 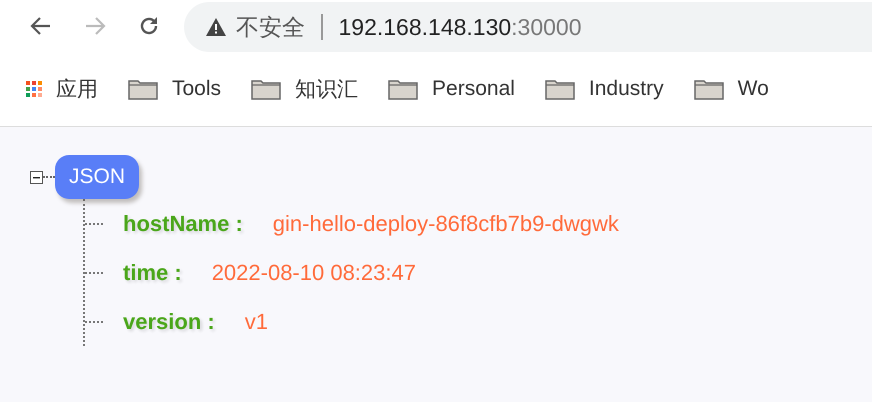 I want to click on address-bar: 不安全 192.168.148.130:30000, so click(x=528, y=27).